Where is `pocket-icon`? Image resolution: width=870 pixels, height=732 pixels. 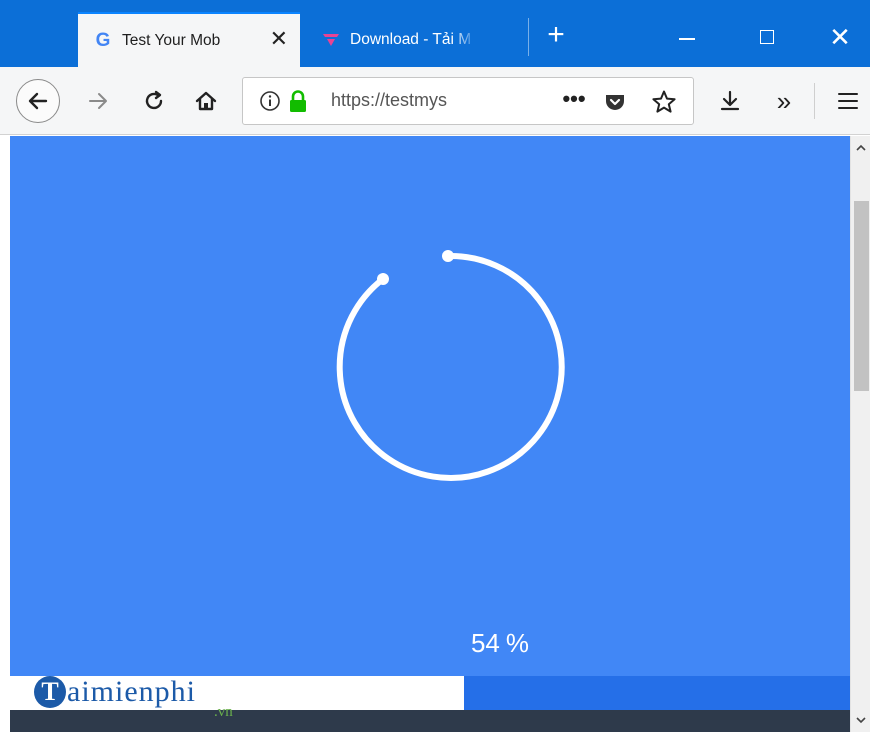
pocket-icon is located at coordinates (615, 102).